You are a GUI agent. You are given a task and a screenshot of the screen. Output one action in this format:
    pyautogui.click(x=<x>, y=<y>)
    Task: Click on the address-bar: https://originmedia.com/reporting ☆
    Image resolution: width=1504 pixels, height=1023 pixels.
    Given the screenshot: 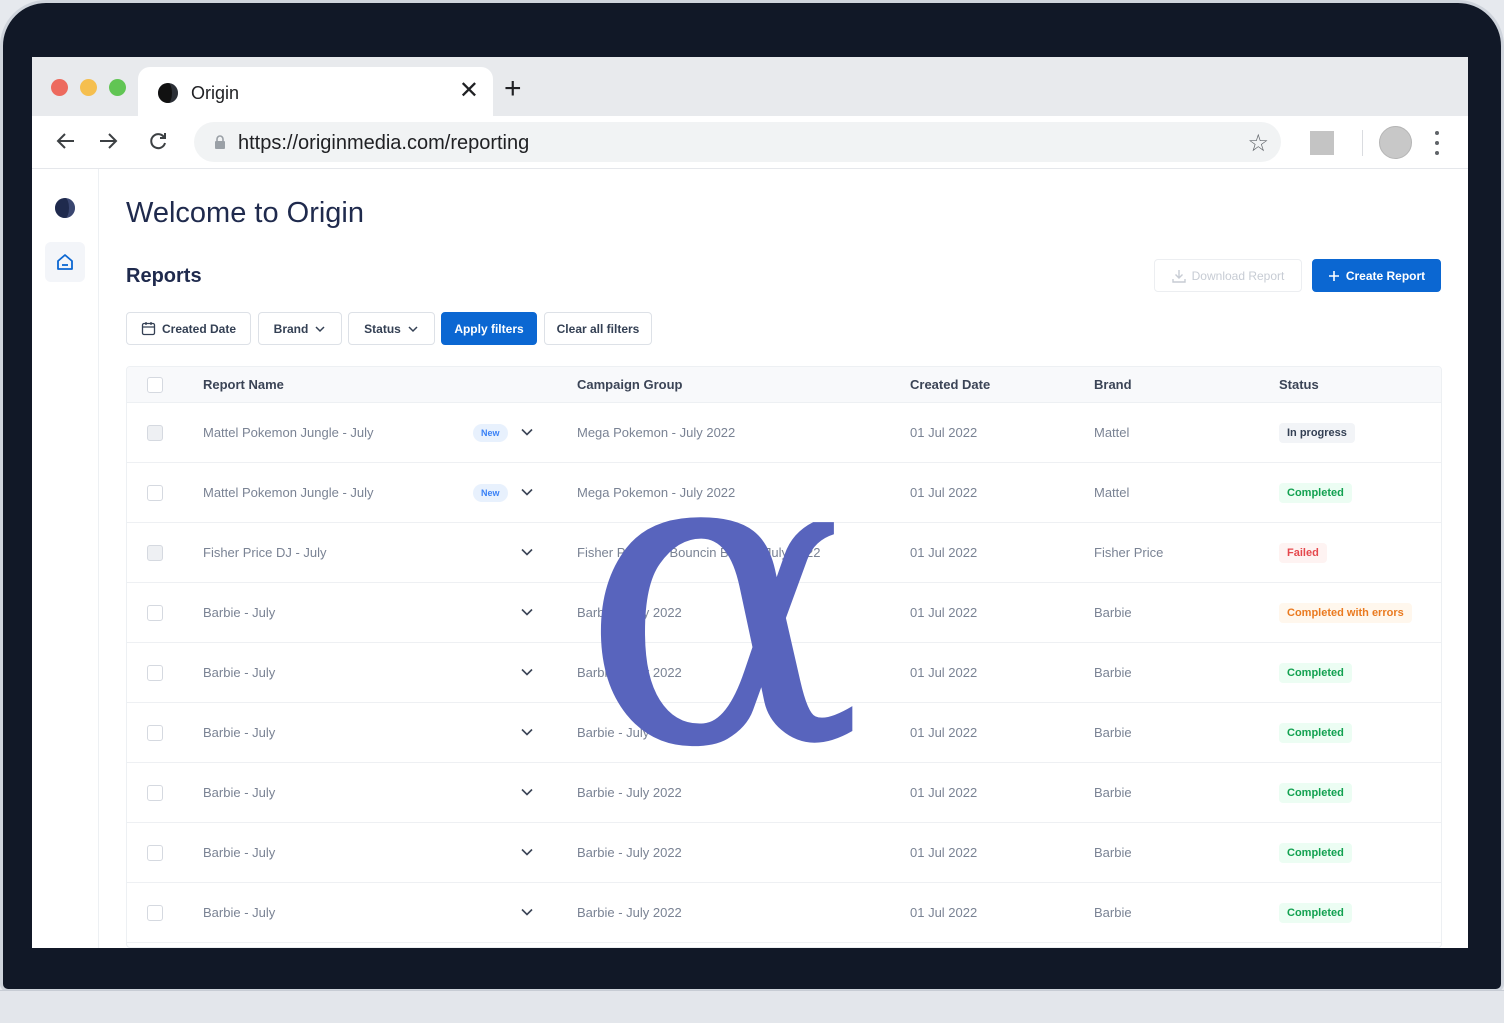 What is the action you would take?
    pyautogui.click(x=737, y=142)
    